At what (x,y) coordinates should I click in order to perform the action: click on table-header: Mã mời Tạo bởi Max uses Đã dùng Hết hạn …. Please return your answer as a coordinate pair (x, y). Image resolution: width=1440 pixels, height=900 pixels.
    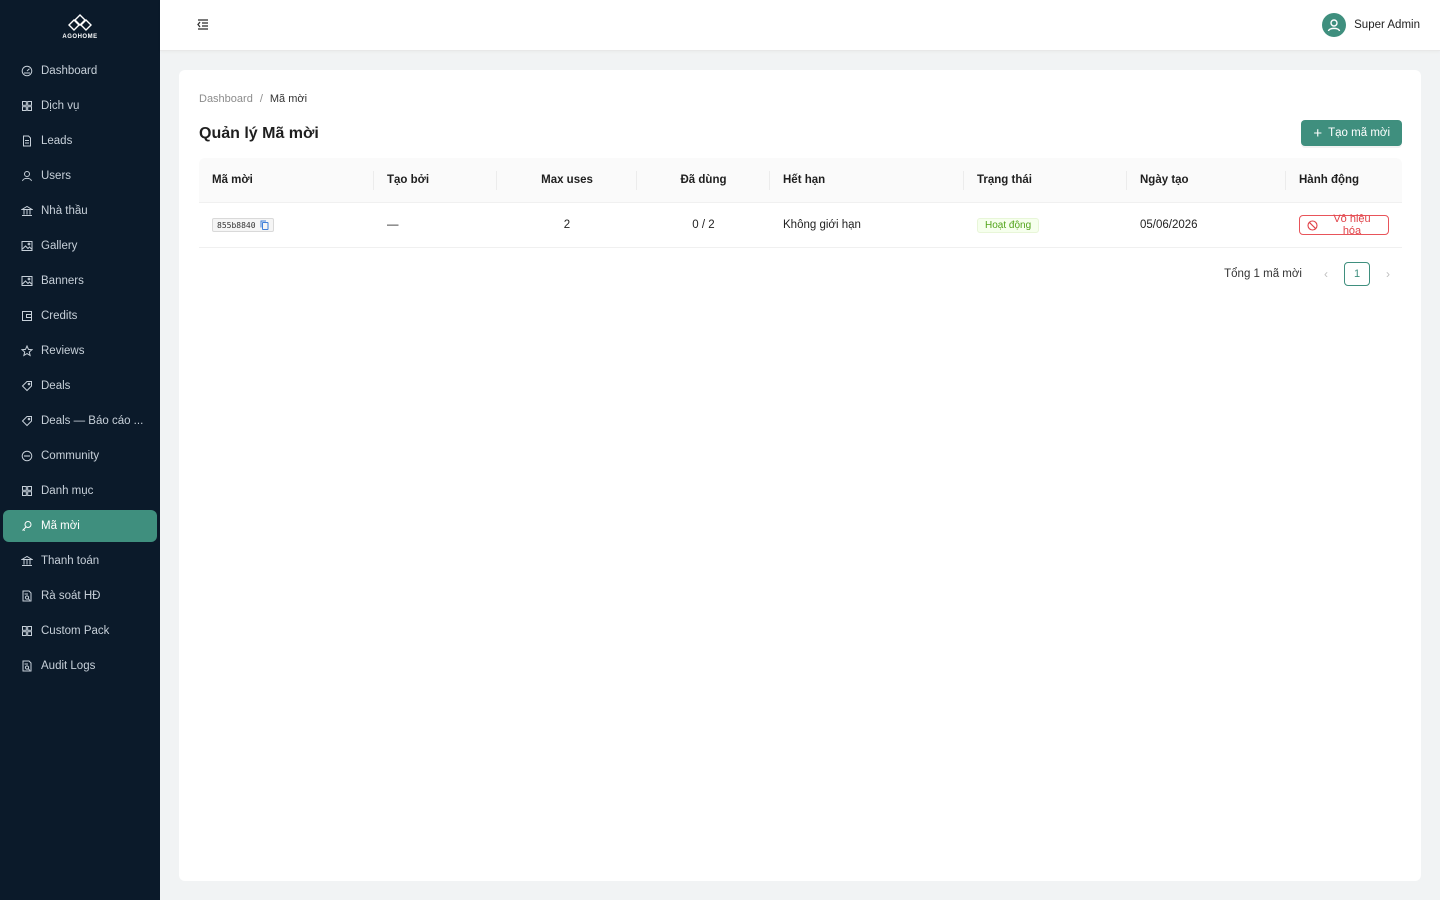
    Looking at the image, I should click on (800, 180).